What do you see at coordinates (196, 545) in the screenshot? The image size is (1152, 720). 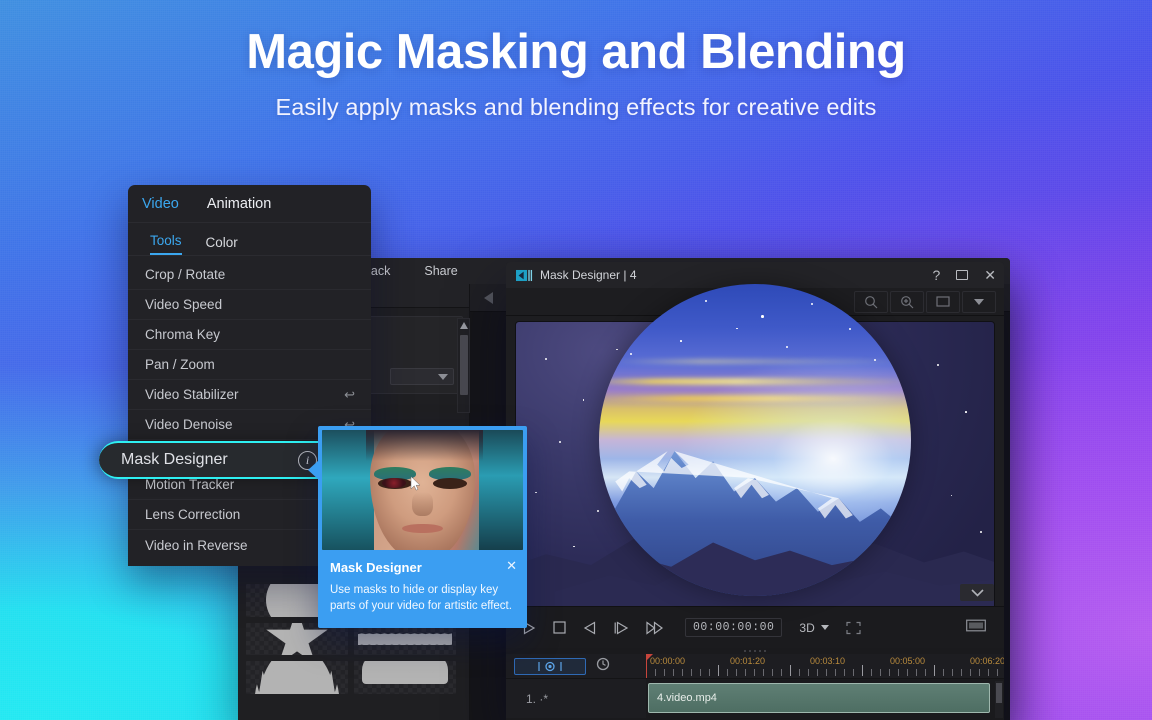 I see `menu-item-label: Video in Reverse` at bounding box center [196, 545].